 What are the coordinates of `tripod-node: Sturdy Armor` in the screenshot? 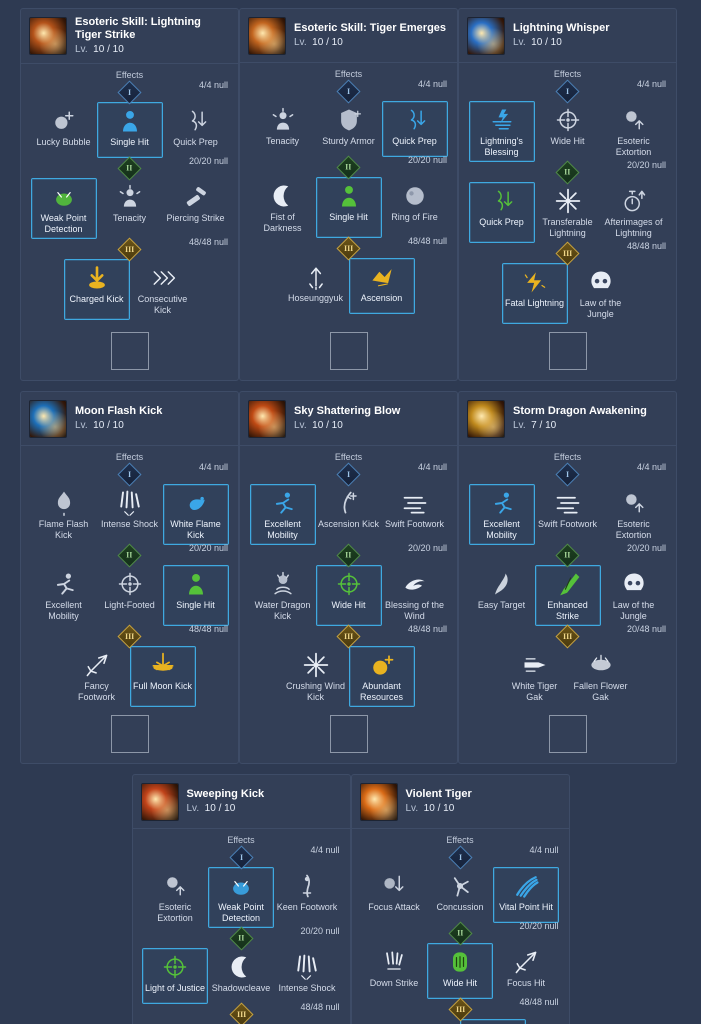 It's located at (349, 129).